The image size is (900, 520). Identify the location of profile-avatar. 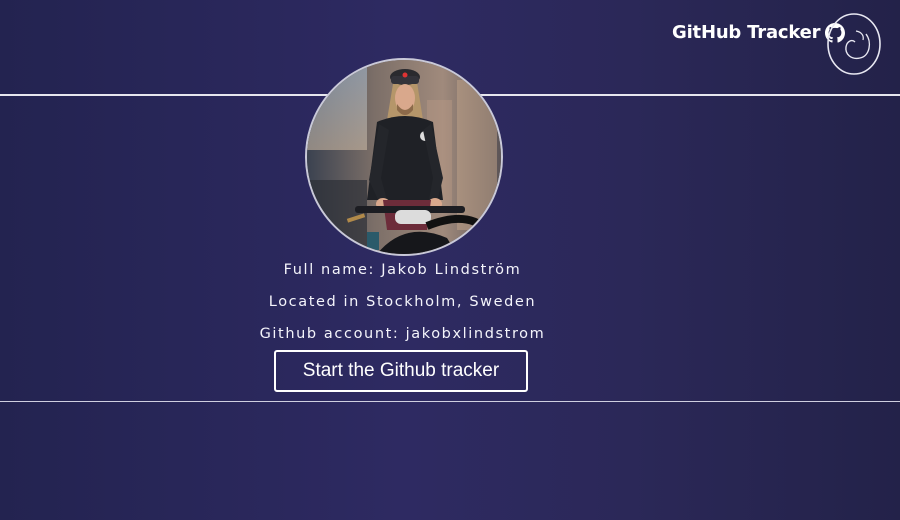
(404, 157).